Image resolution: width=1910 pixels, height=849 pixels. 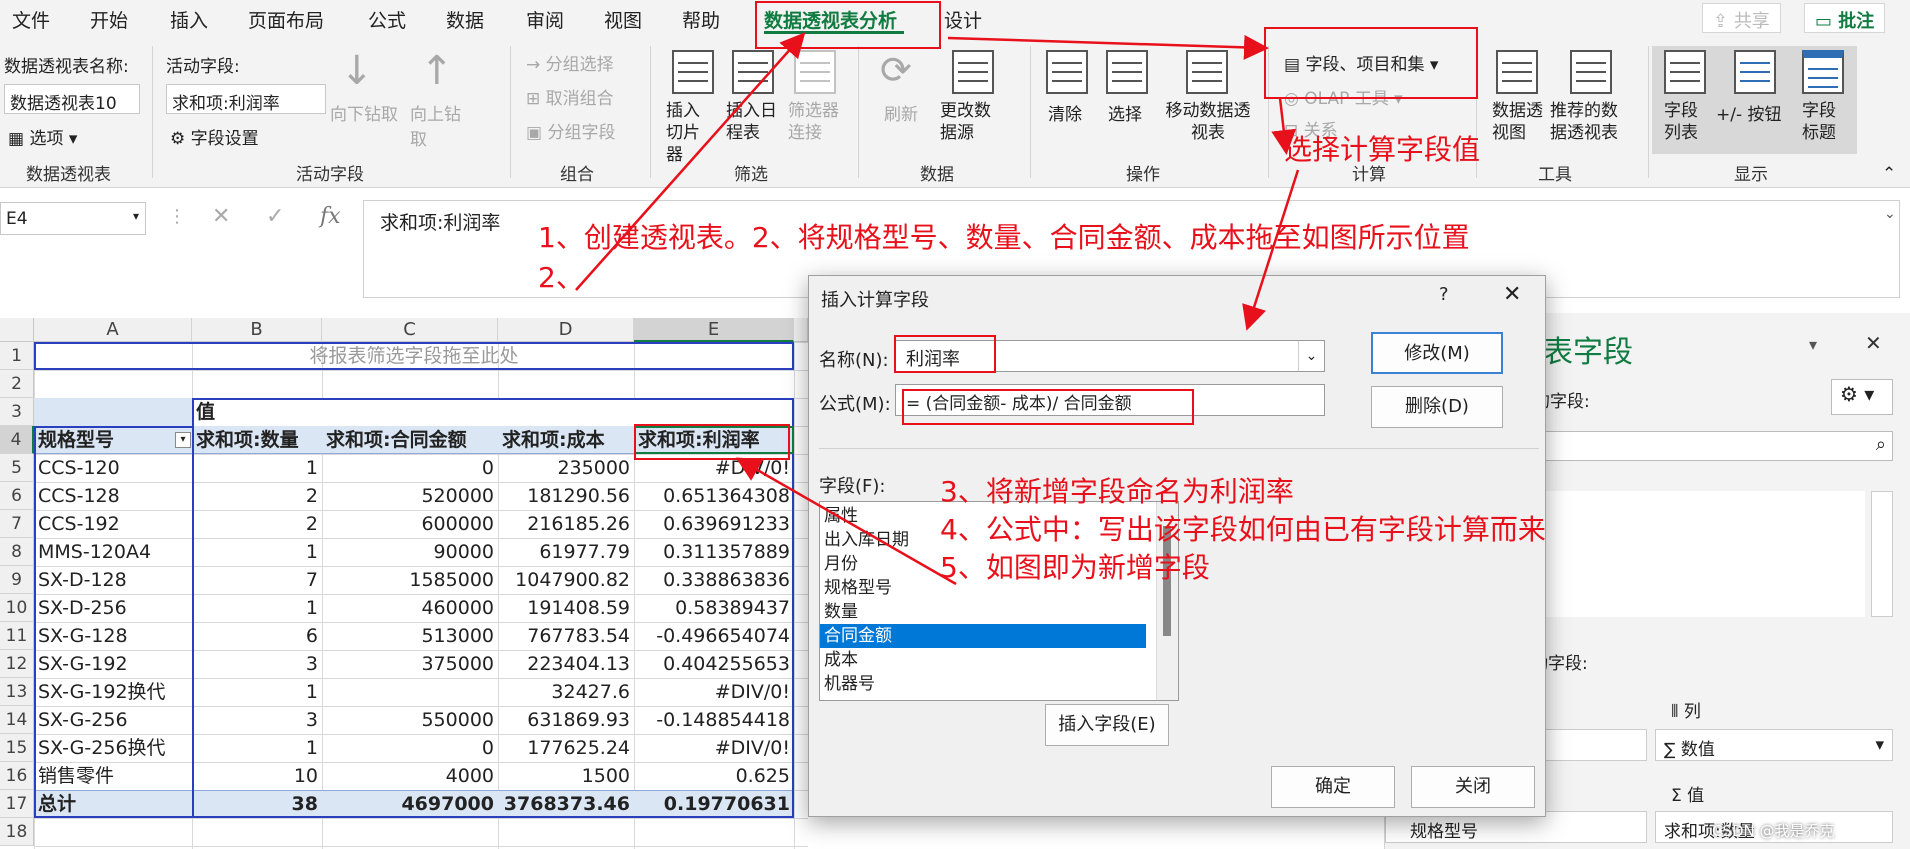 What do you see at coordinates (214, 136) in the screenshot?
I see `field-settings-button: ⚙ 字段设置` at bounding box center [214, 136].